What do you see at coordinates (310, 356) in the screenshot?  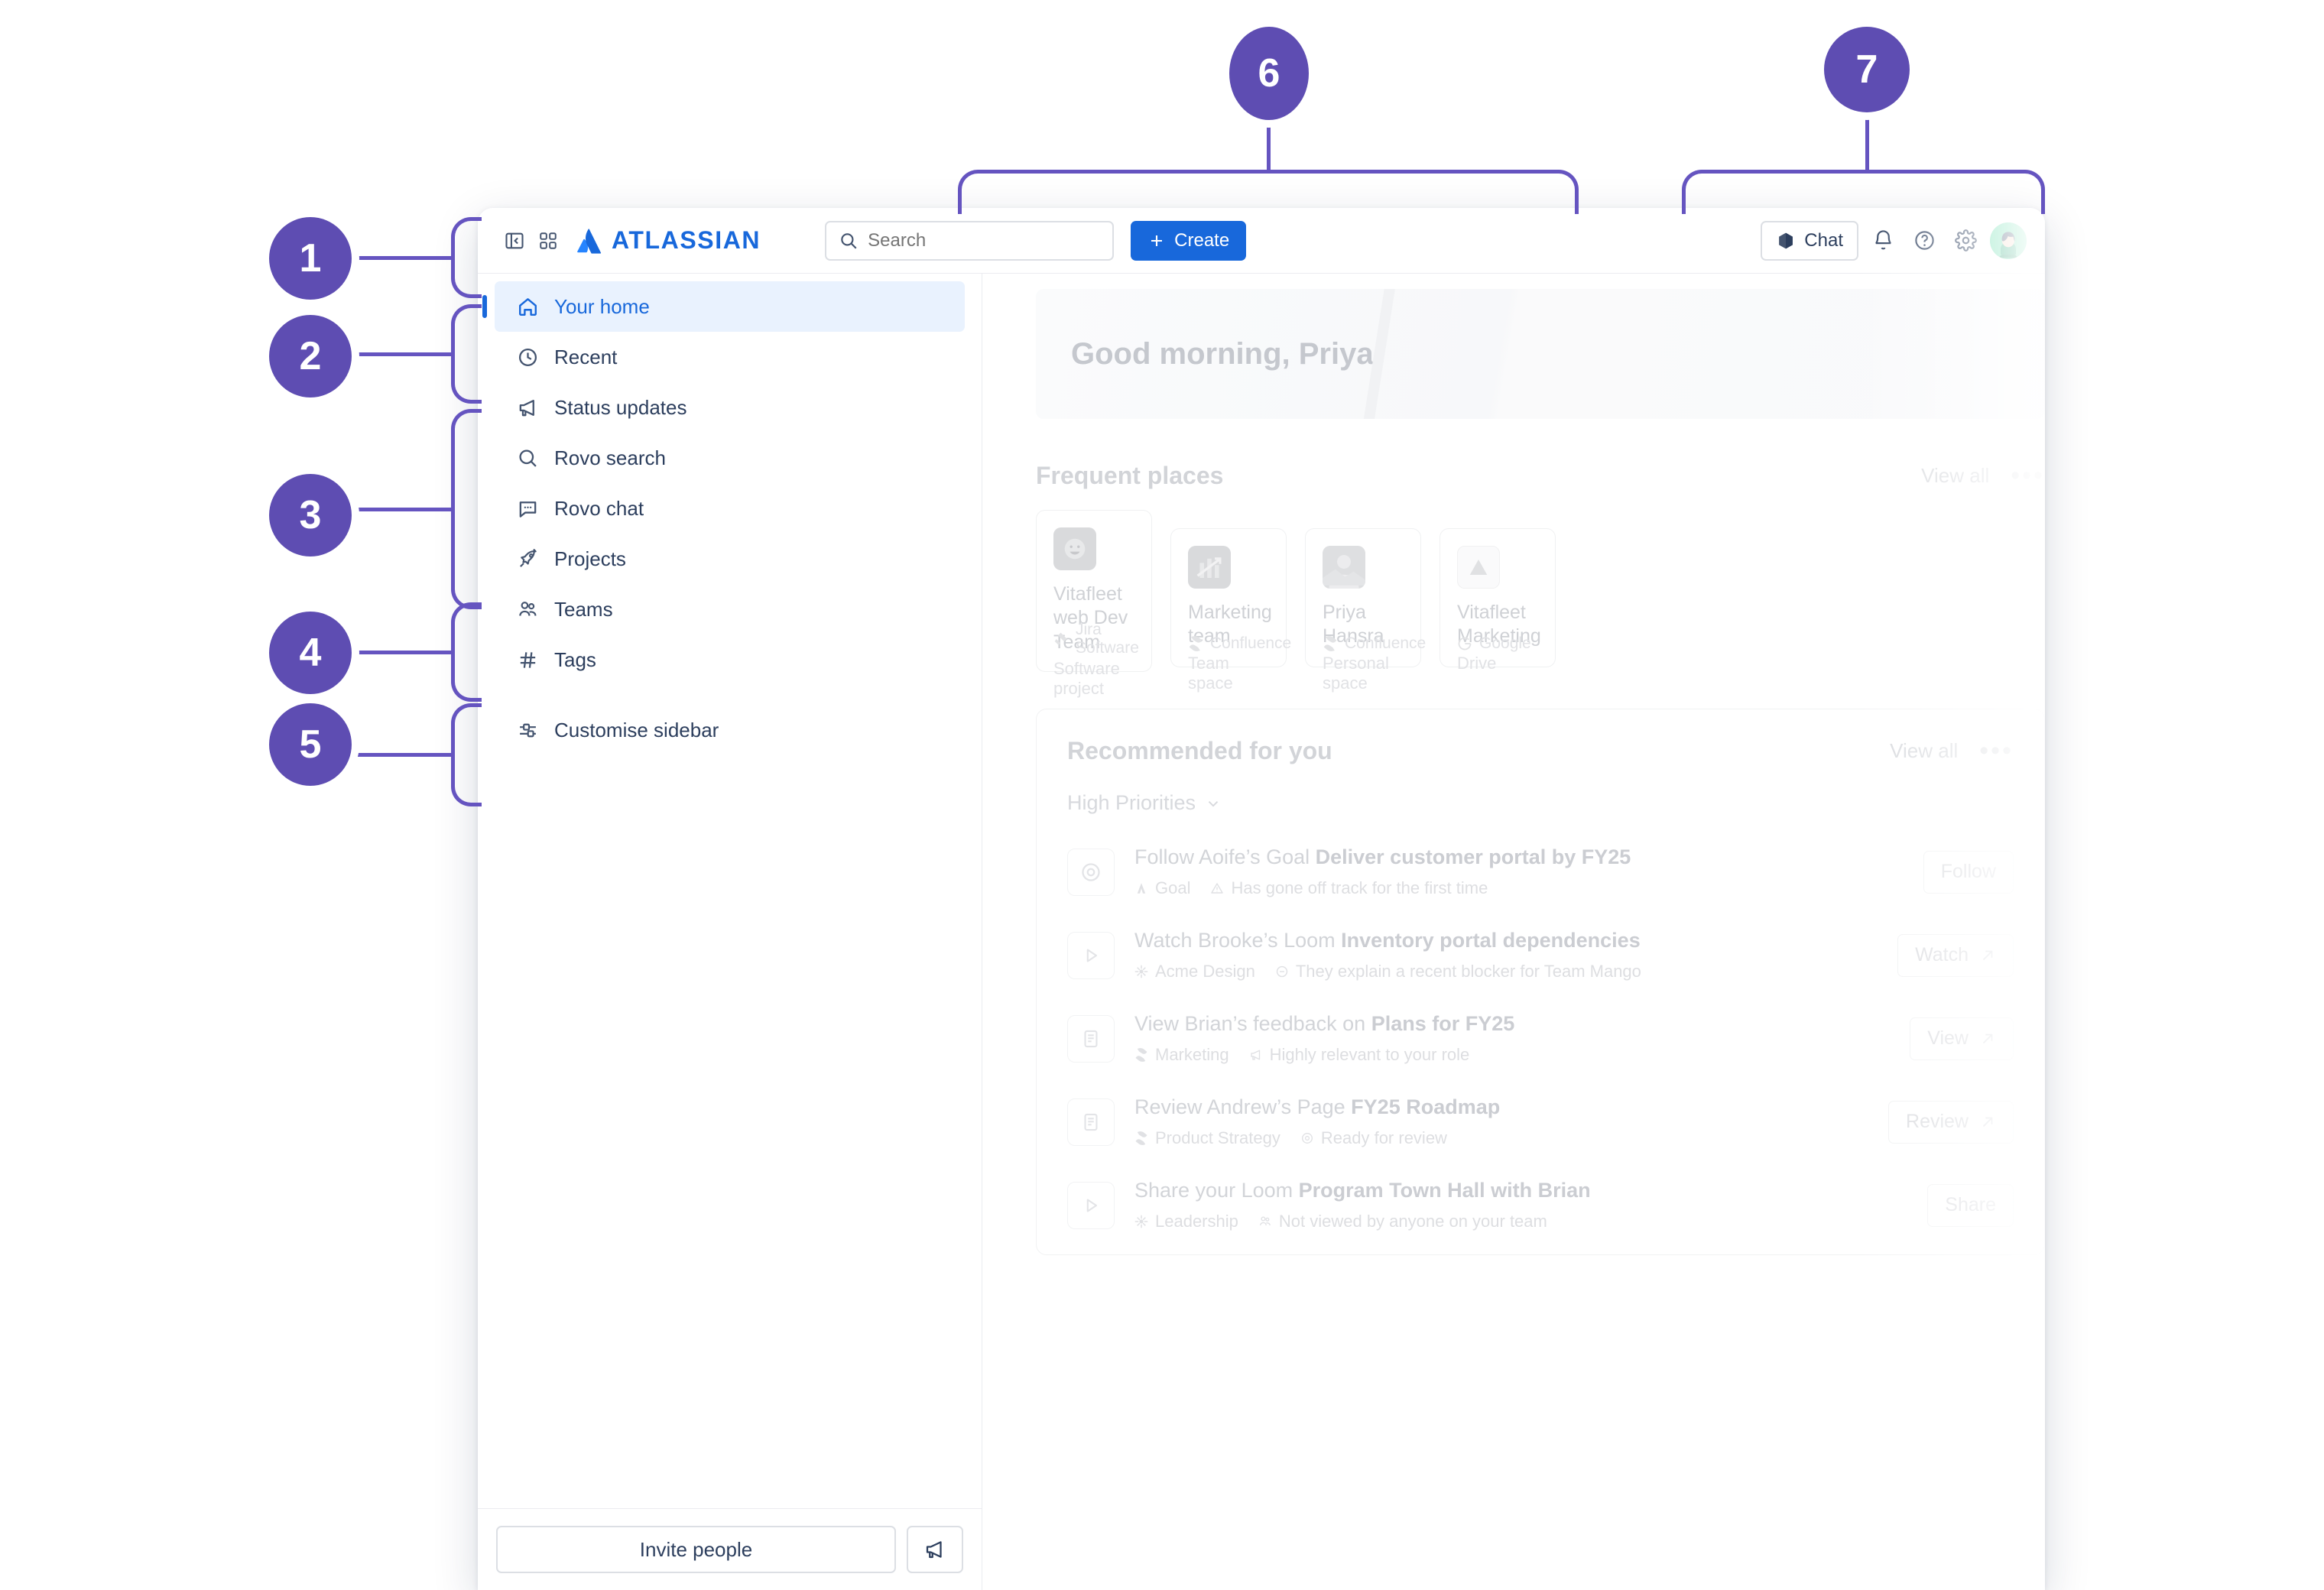 I see `callout-badge-2: 2` at bounding box center [310, 356].